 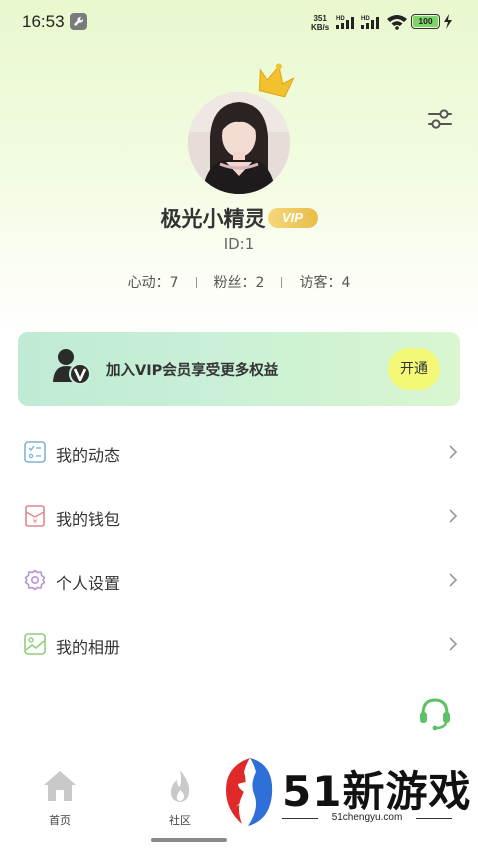 I want to click on menu-item-settings: 个人设置, so click(x=239, y=580).